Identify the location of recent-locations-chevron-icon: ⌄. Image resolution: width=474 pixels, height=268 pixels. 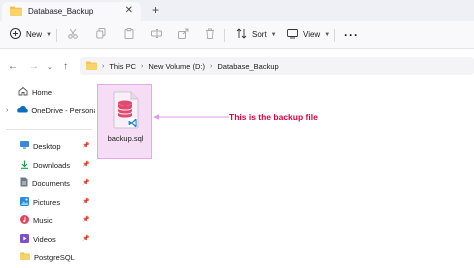
(50, 67).